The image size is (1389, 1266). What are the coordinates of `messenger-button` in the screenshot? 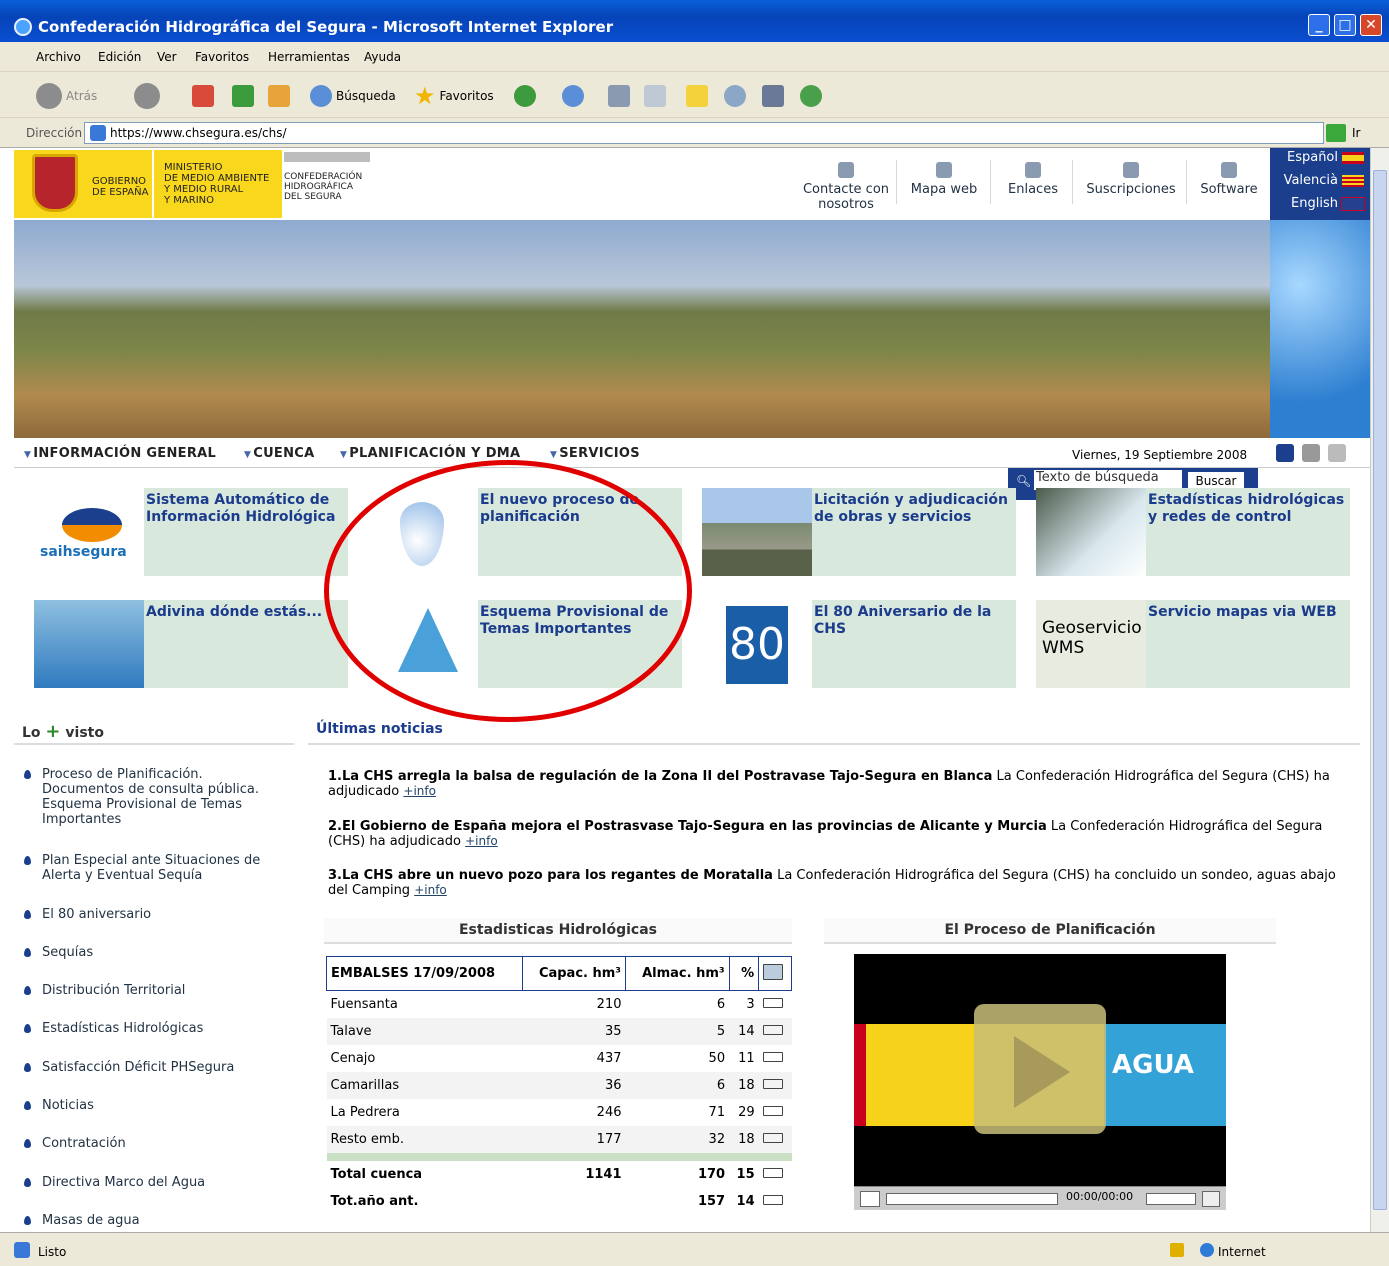 It's located at (811, 96).